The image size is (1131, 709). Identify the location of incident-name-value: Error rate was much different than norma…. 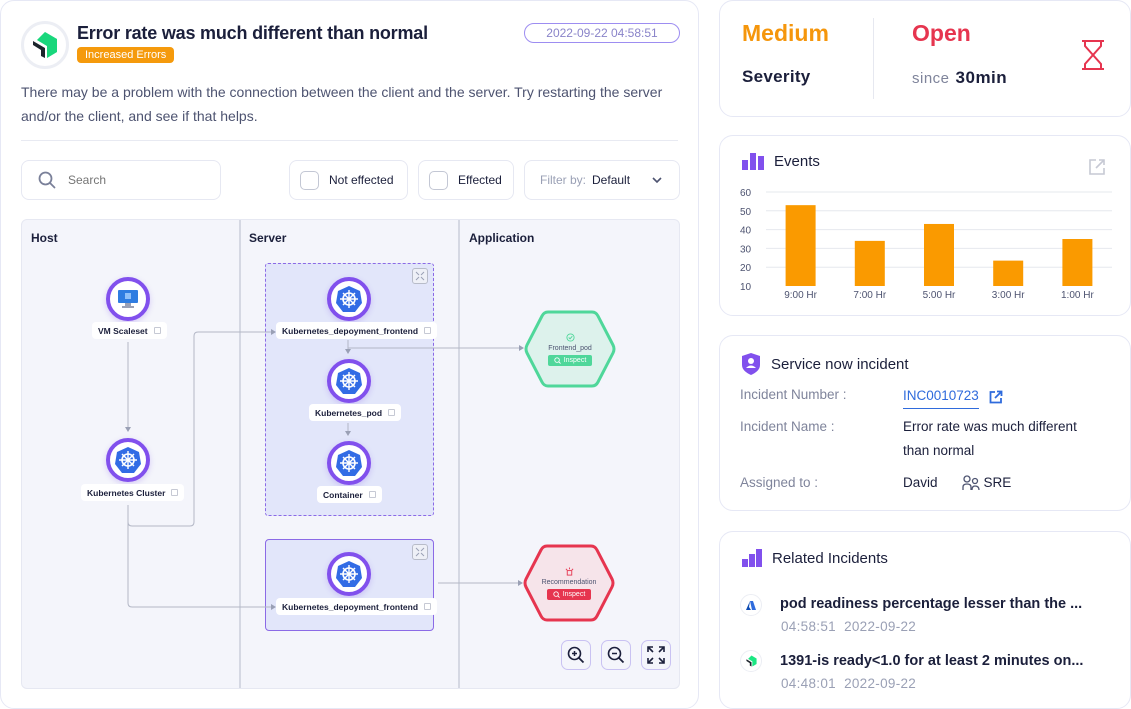
(990, 438).